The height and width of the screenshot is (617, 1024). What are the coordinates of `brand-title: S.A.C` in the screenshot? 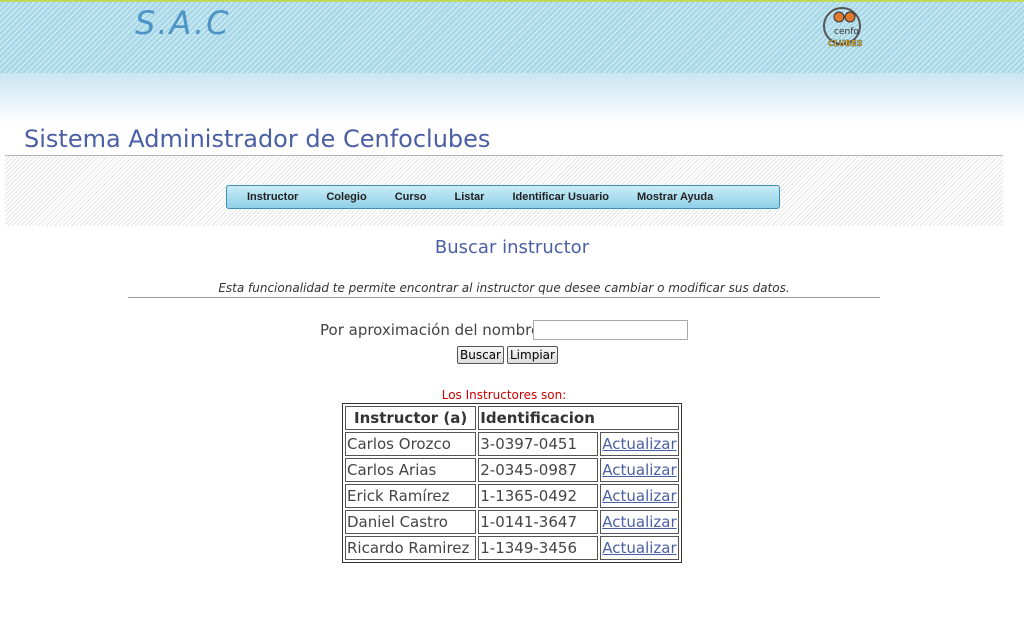 It's located at (183, 23).